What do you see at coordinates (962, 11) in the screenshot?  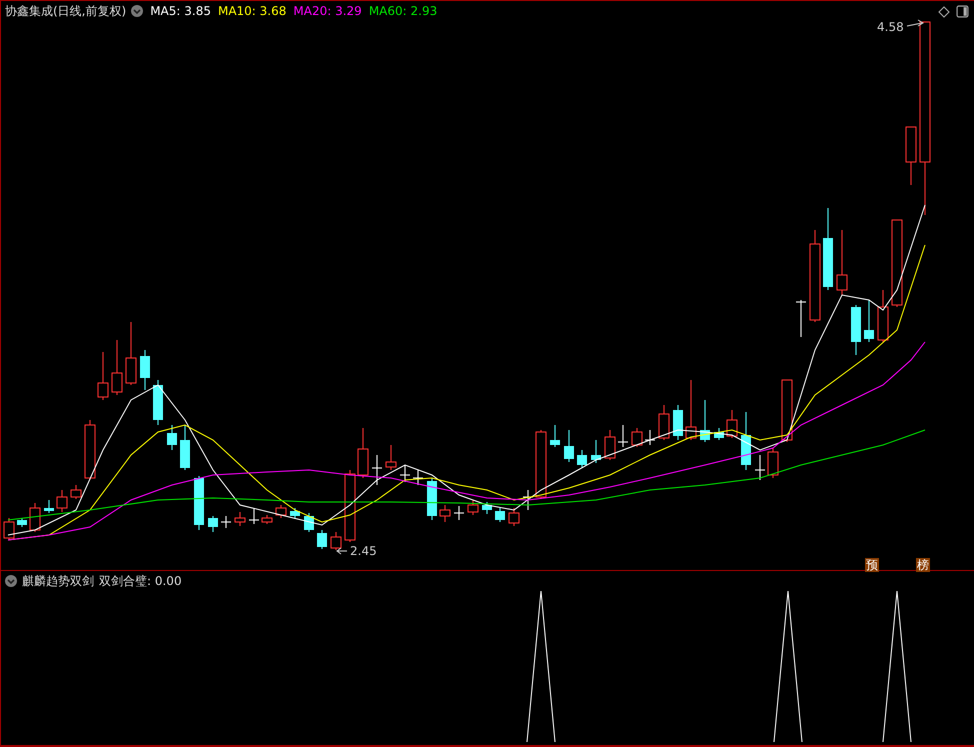 I see `panel-toggle-icon` at bounding box center [962, 11].